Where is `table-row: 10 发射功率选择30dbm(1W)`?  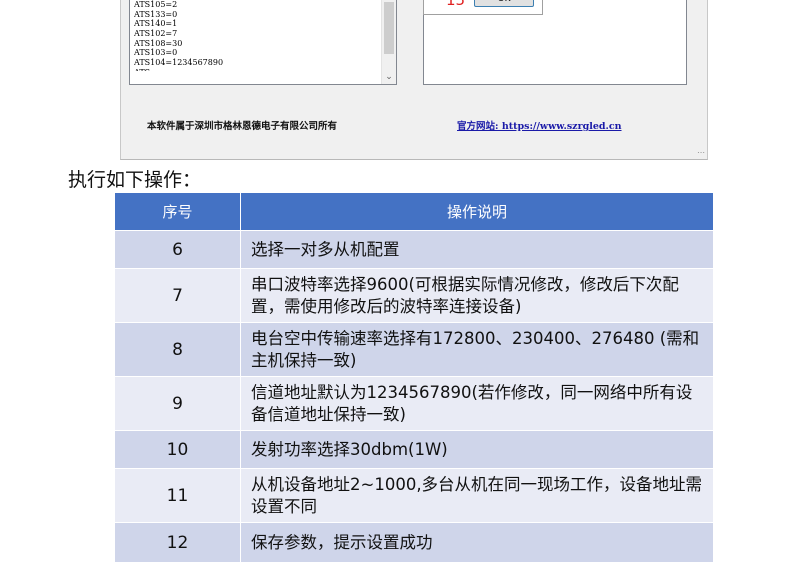
table-row: 10 发射功率选择30dbm(1W) is located at coordinates (414, 449).